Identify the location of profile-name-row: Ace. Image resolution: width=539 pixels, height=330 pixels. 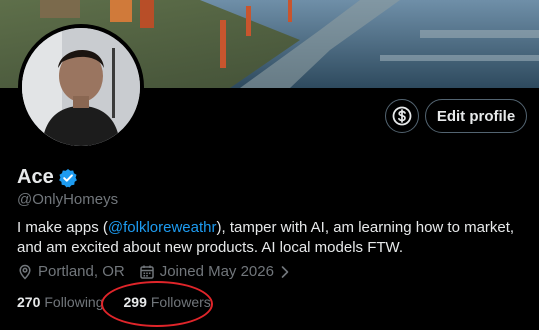
(47, 177).